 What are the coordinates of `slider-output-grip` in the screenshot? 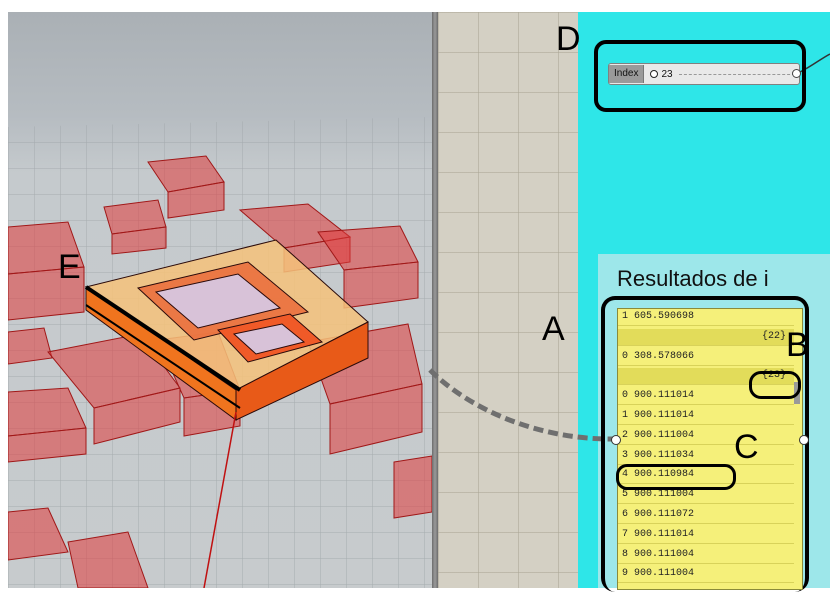 It's located at (796, 73).